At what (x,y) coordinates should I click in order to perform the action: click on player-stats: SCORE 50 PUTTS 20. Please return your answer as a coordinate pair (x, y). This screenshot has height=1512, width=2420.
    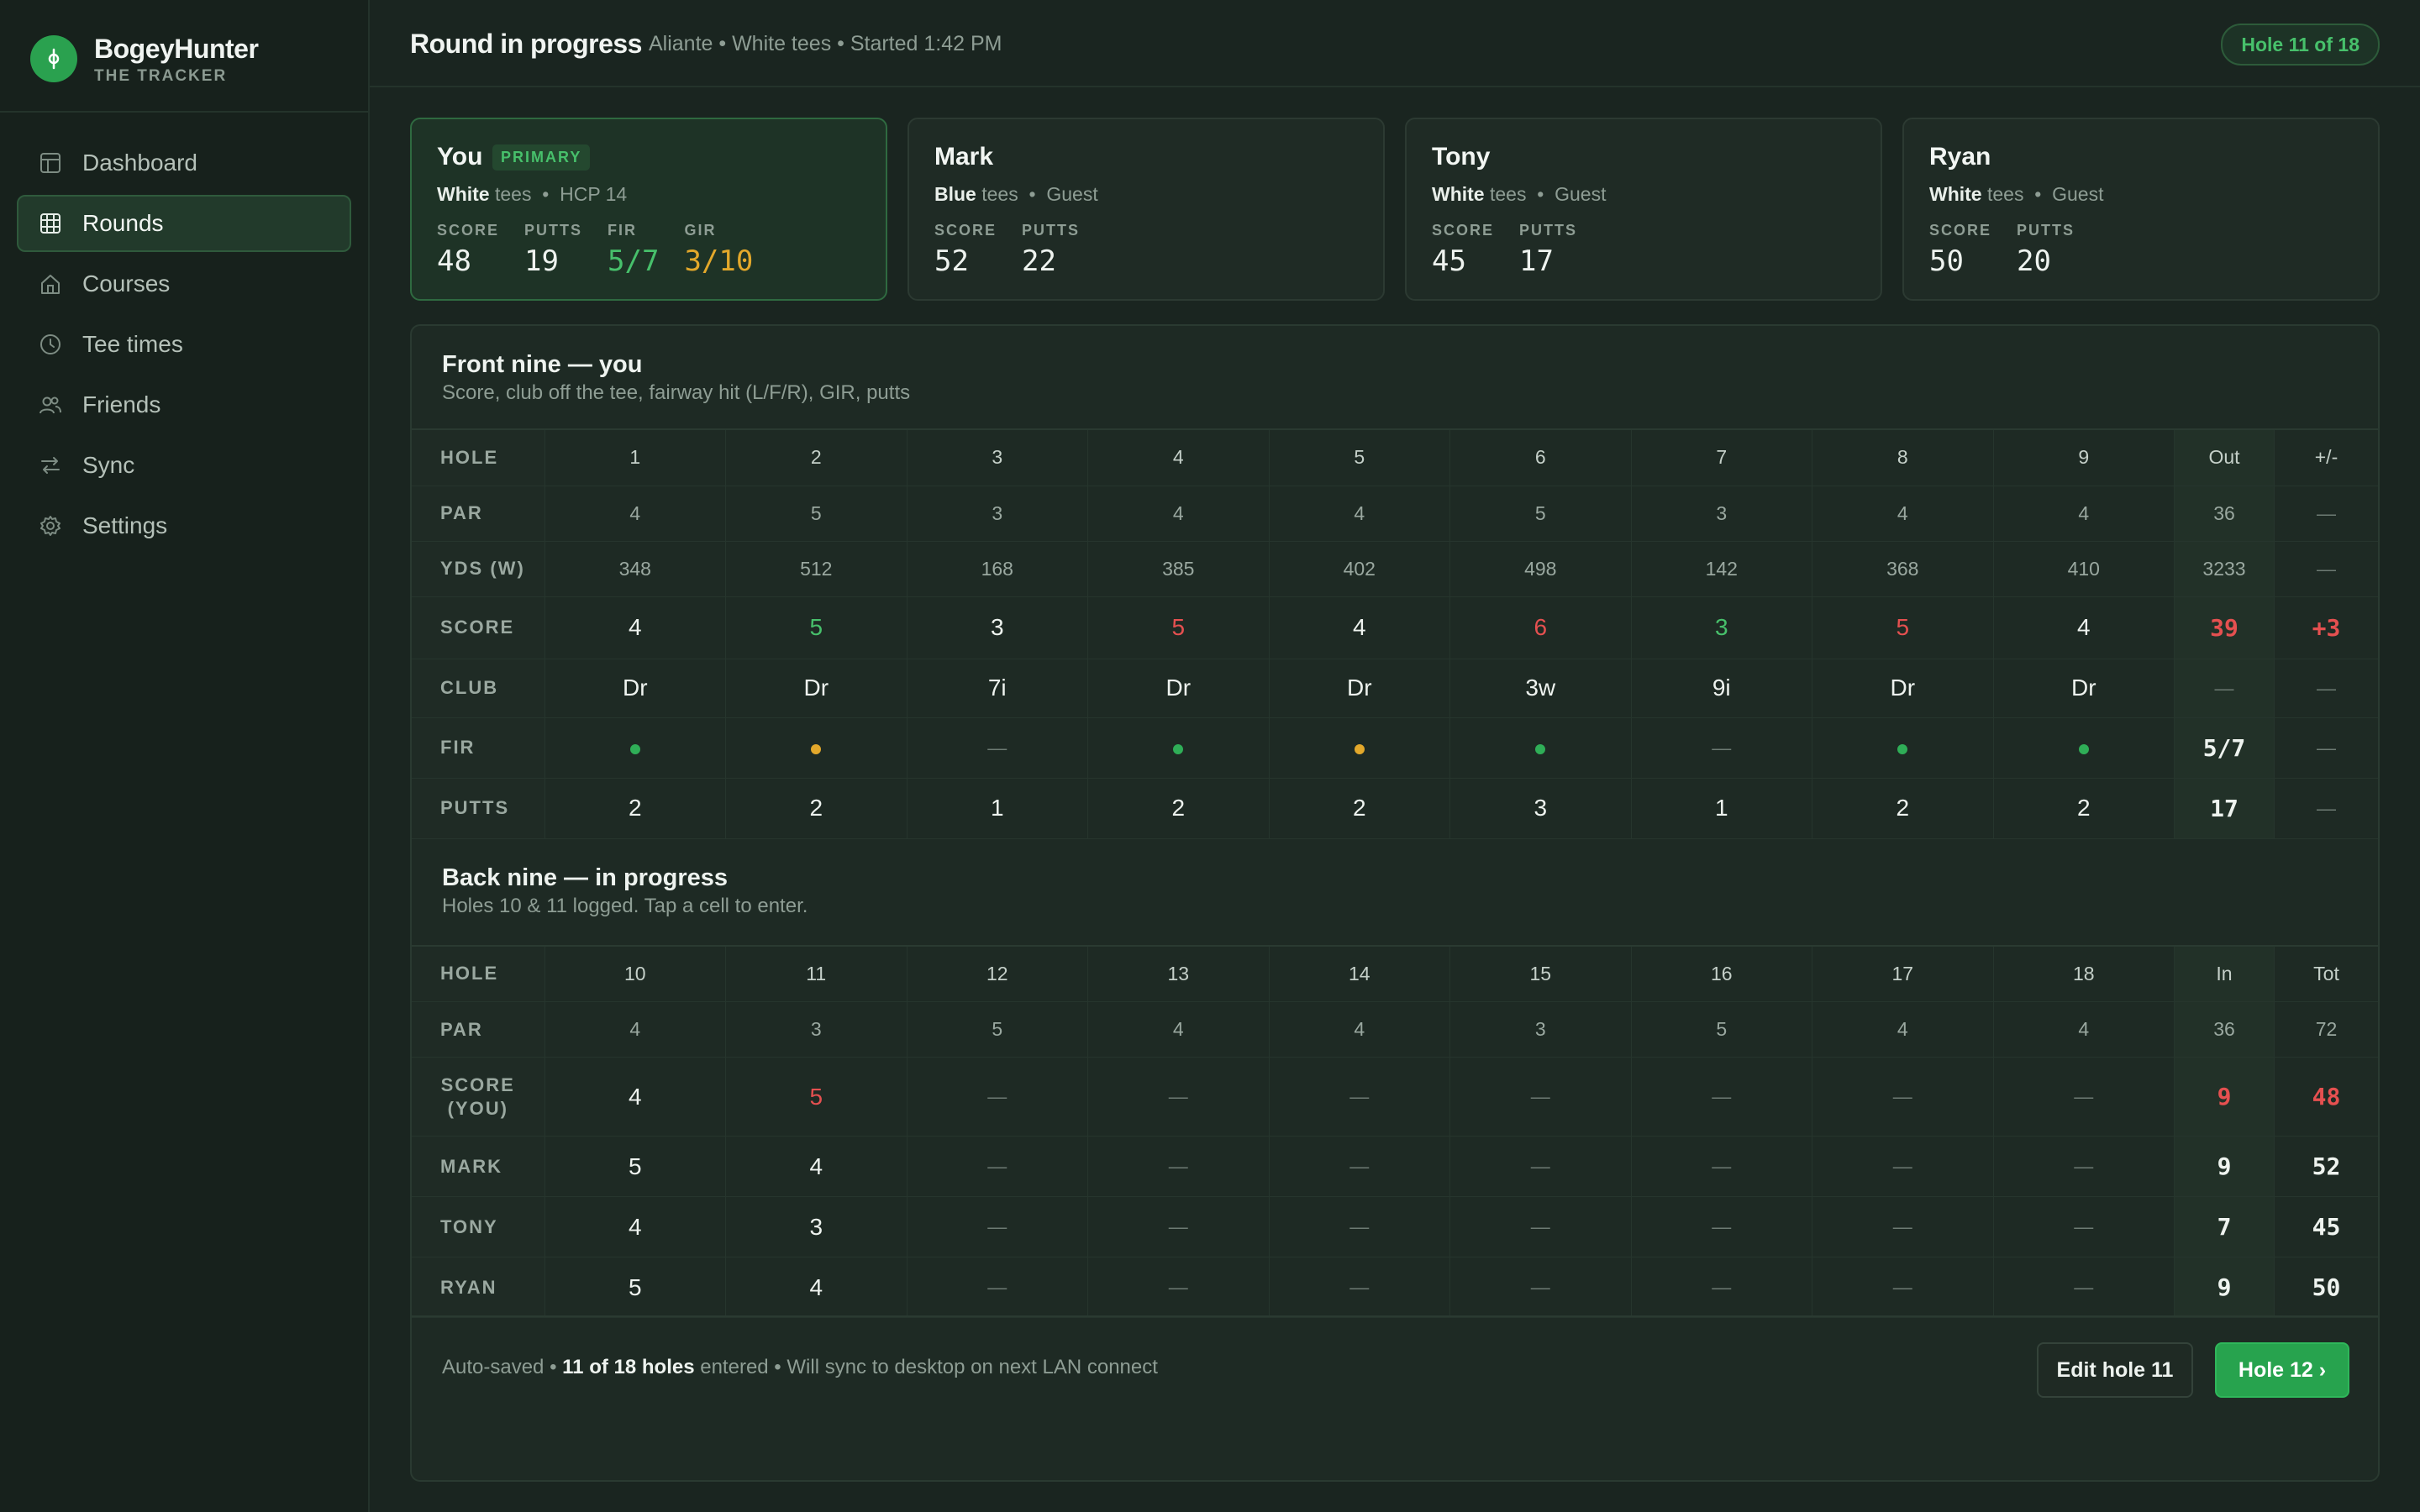
    Looking at the image, I should click on (2002, 250).